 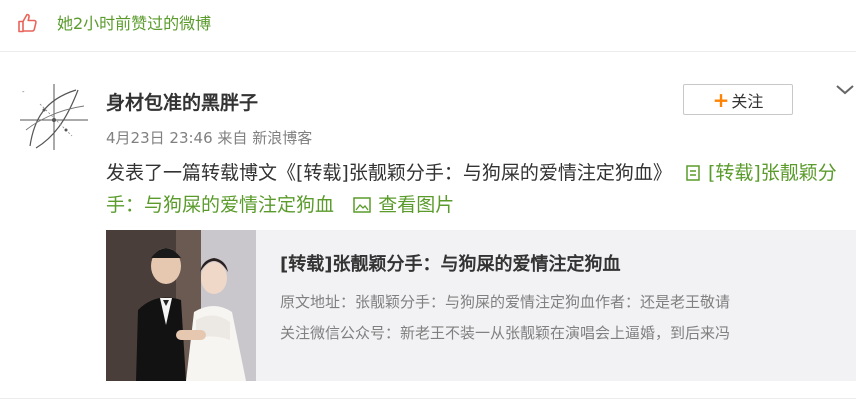 What do you see at coordinates (747, 101) in the screenshot?
I see `follow-label: 关注` at bounding box center [747, 101].